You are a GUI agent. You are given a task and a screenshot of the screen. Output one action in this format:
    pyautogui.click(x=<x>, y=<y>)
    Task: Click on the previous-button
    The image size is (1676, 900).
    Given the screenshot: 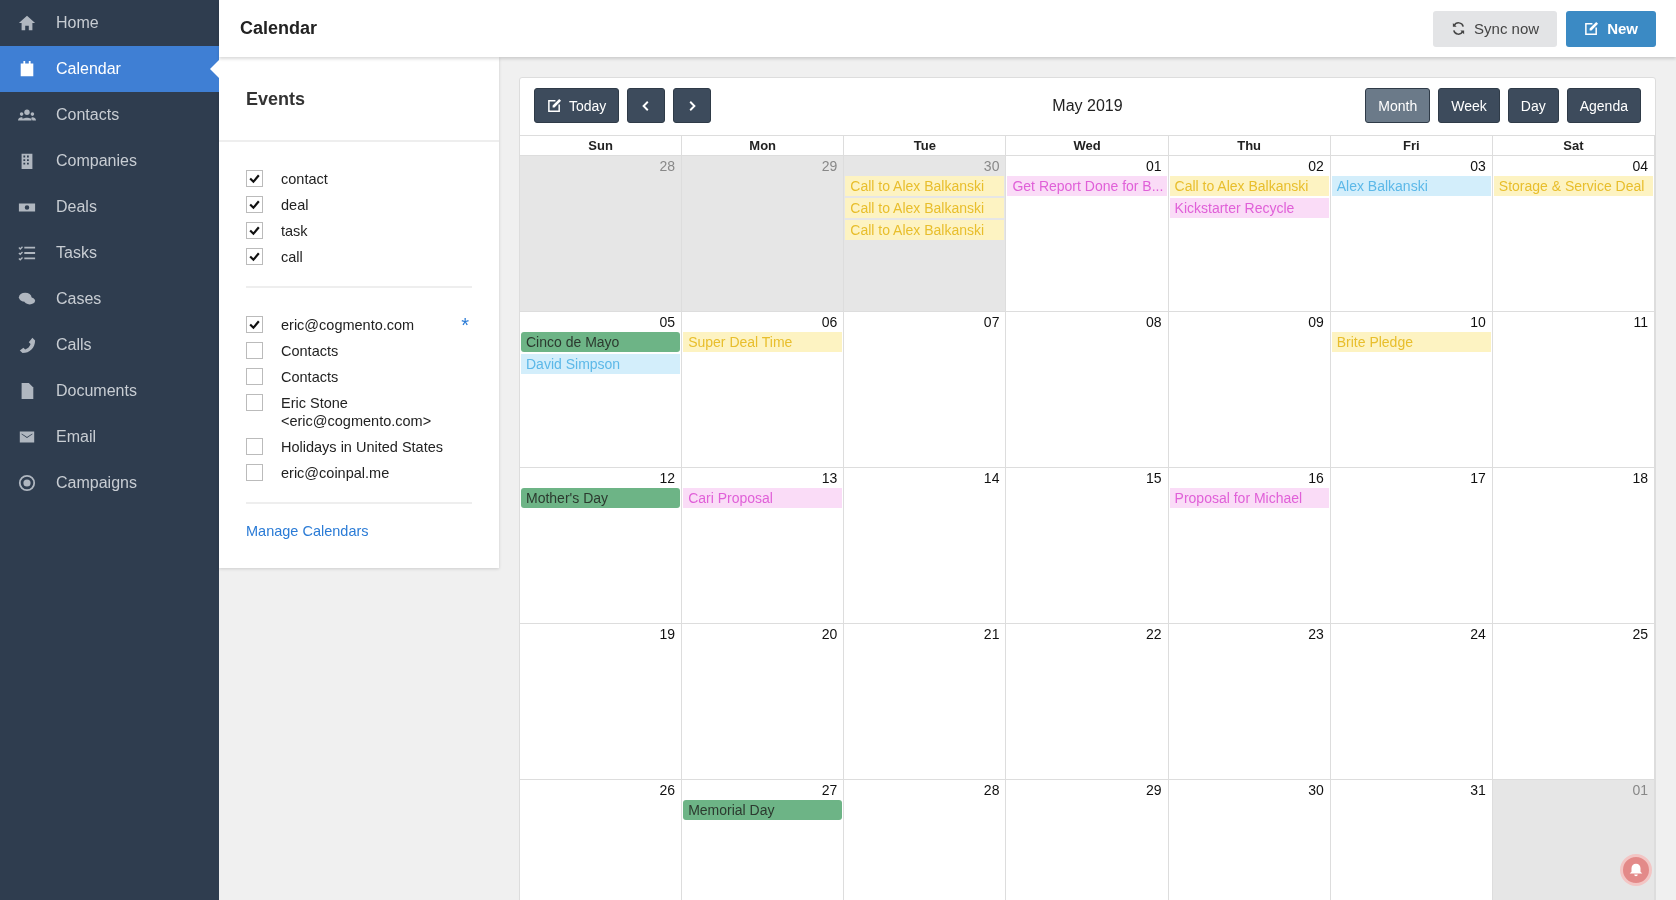 What is the action you would take?
    pyautogui.click(x=646, y=105)
    